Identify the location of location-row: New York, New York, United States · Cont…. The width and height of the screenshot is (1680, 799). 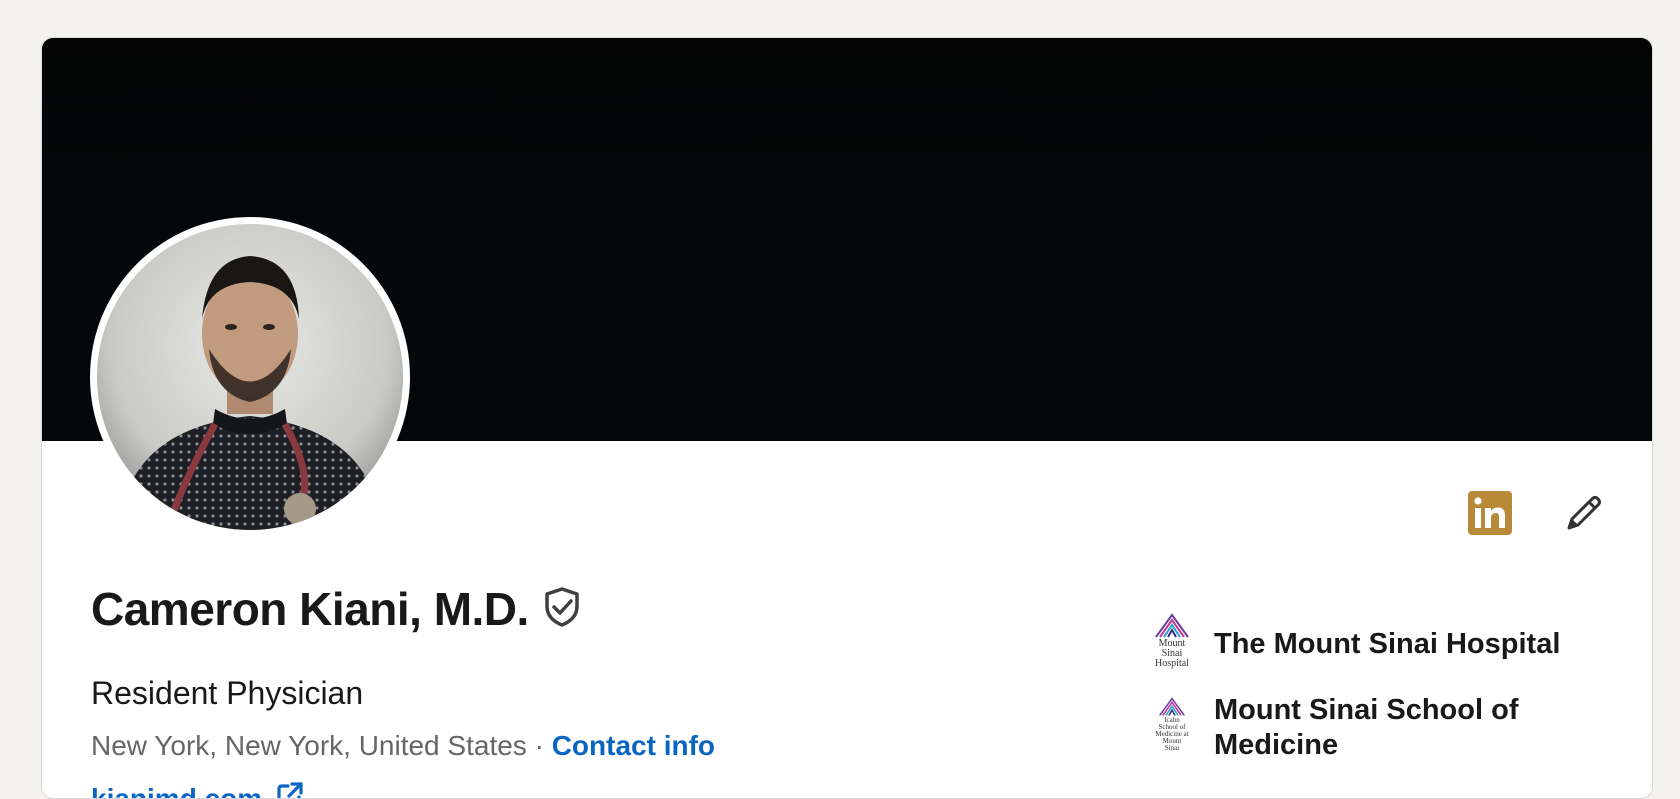
(403, 746).